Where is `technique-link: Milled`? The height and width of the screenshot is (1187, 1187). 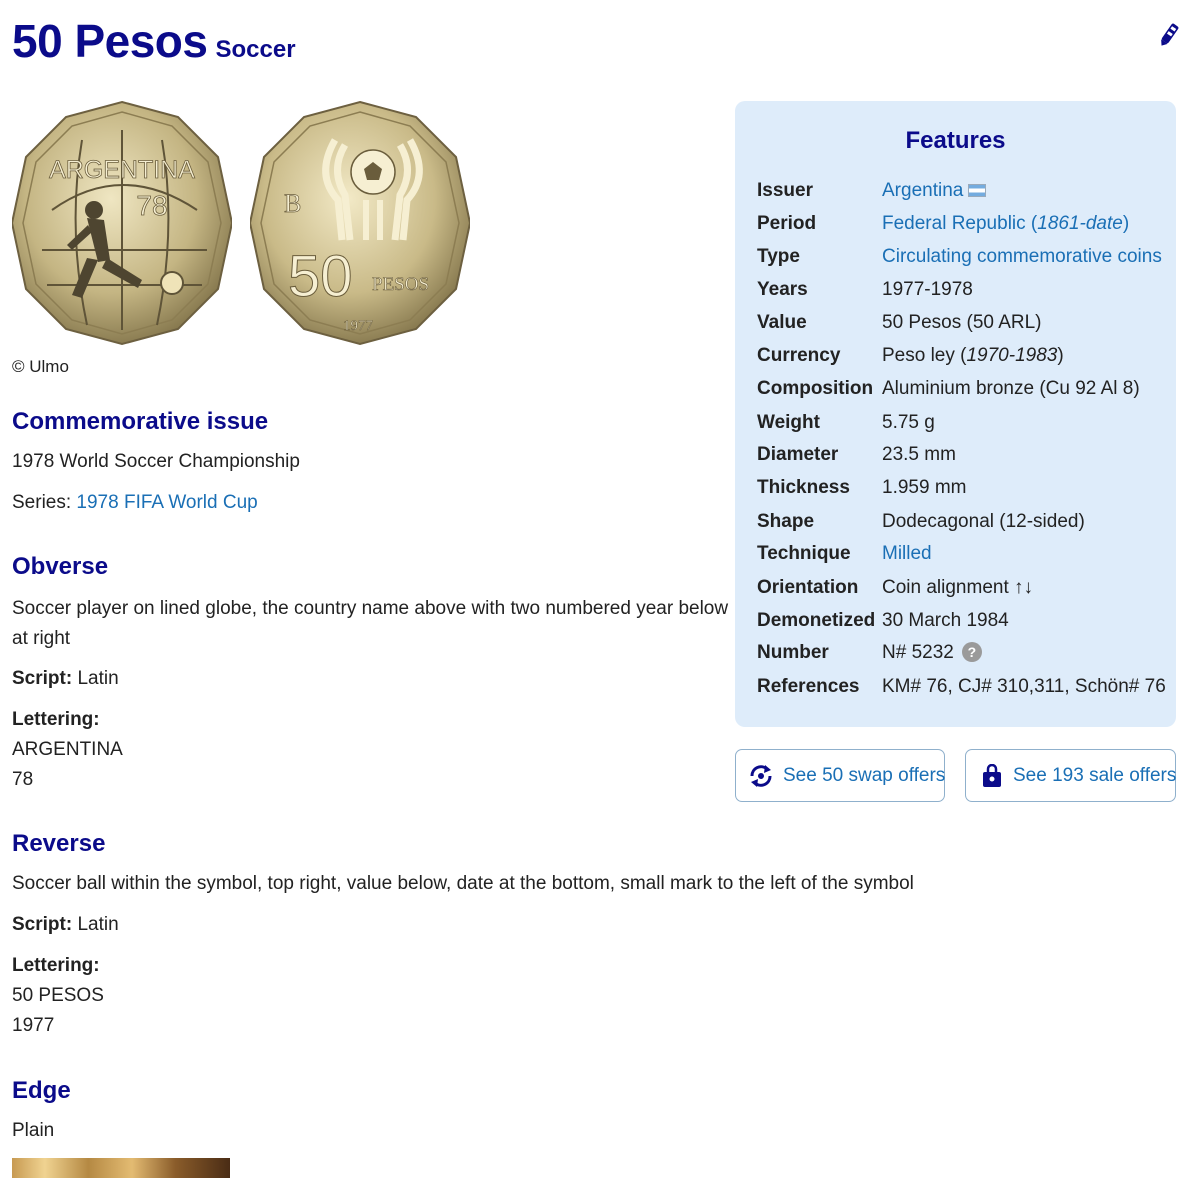 technique-link: Milled is located at coordinates (907, 554).